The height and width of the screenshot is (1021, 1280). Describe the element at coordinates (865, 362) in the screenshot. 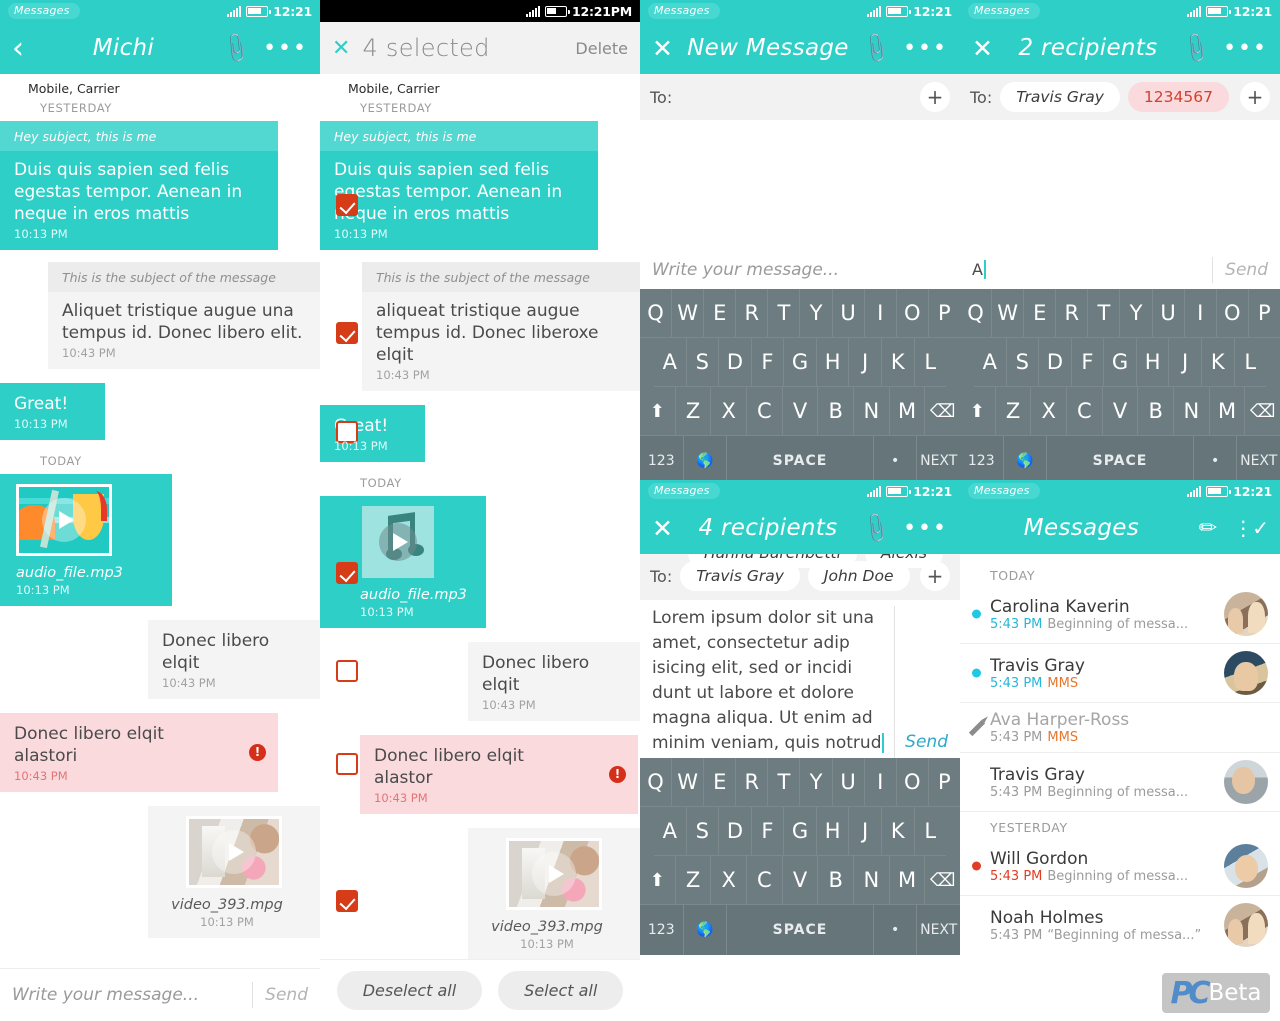

I see `key-j: J` at that location.